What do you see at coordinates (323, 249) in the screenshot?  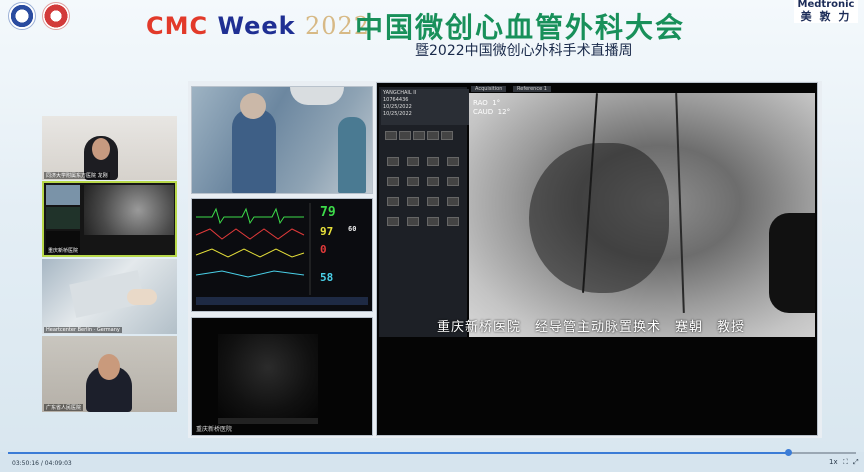 I see `abp-value: 0` at bounding box center [323, 249].